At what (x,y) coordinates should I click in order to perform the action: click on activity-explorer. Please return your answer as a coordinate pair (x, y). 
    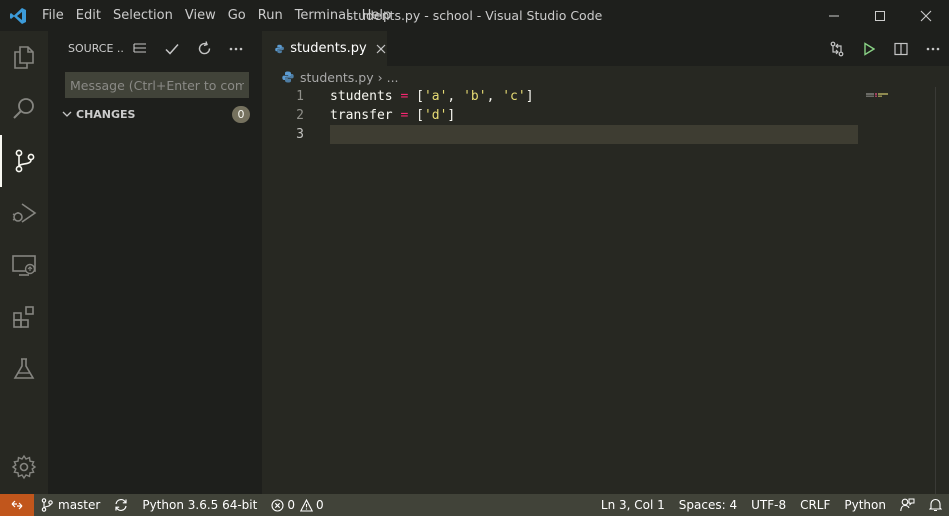
    Looking at the image, I should click on (24, 57).